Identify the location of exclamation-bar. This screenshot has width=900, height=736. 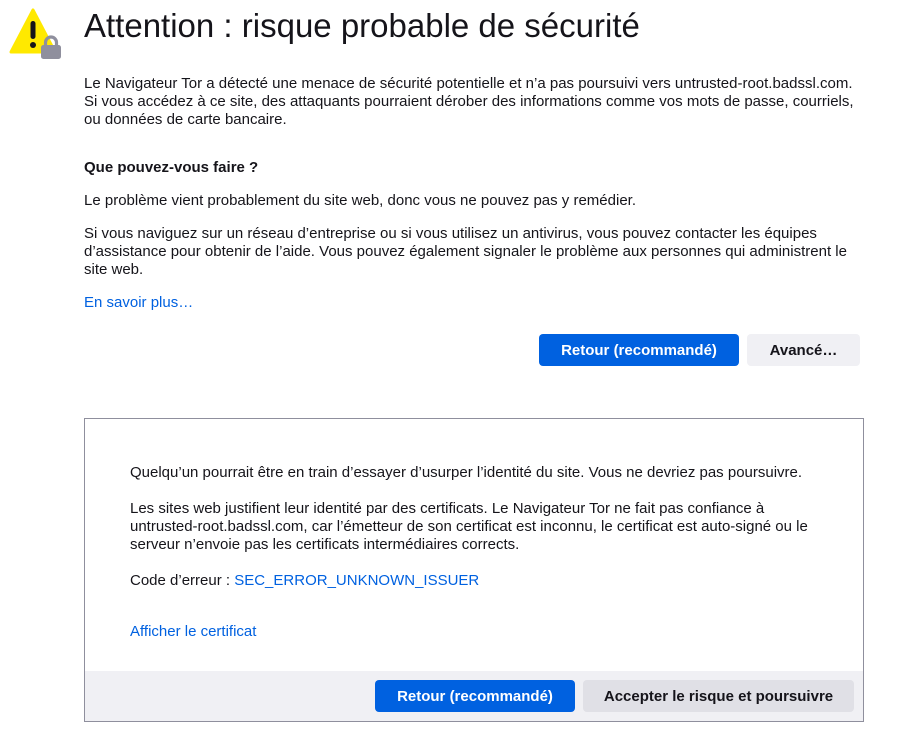
(33, 30).